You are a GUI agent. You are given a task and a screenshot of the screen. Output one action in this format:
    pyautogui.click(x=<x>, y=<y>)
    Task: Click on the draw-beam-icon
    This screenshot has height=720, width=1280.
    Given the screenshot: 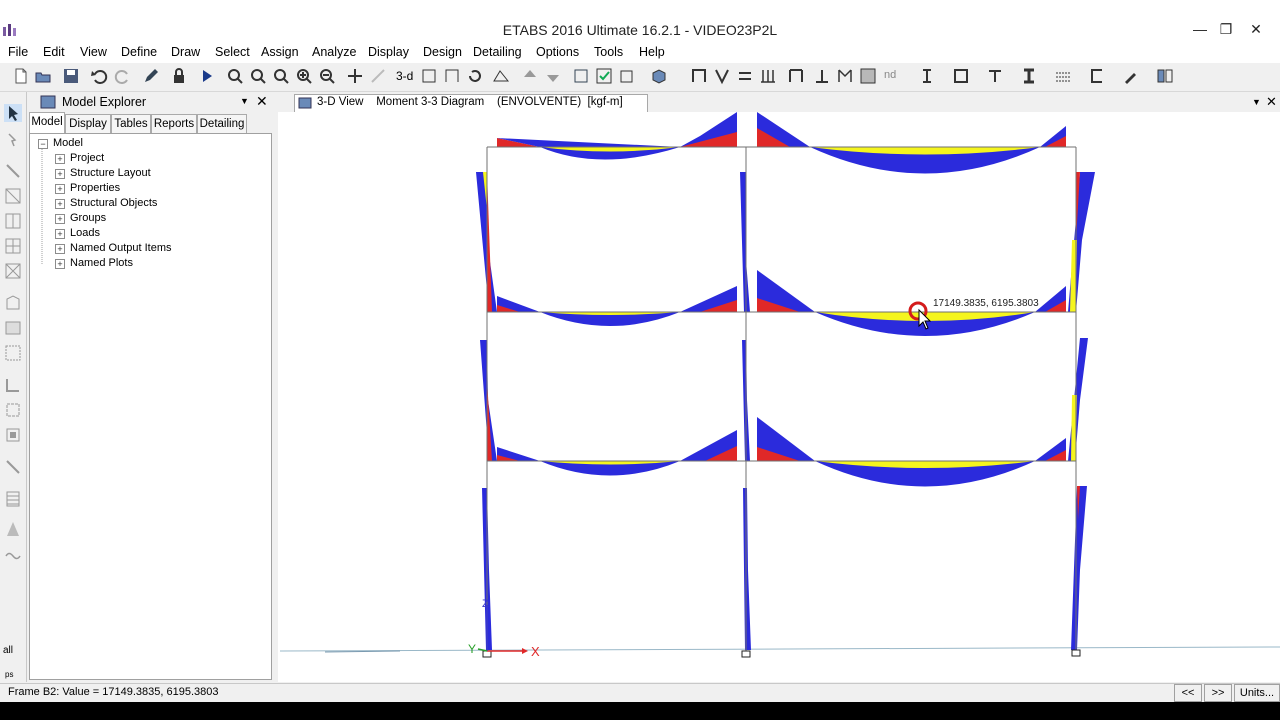 What is the action you would take?
    pyautogui.click(x=745, y=76)
    